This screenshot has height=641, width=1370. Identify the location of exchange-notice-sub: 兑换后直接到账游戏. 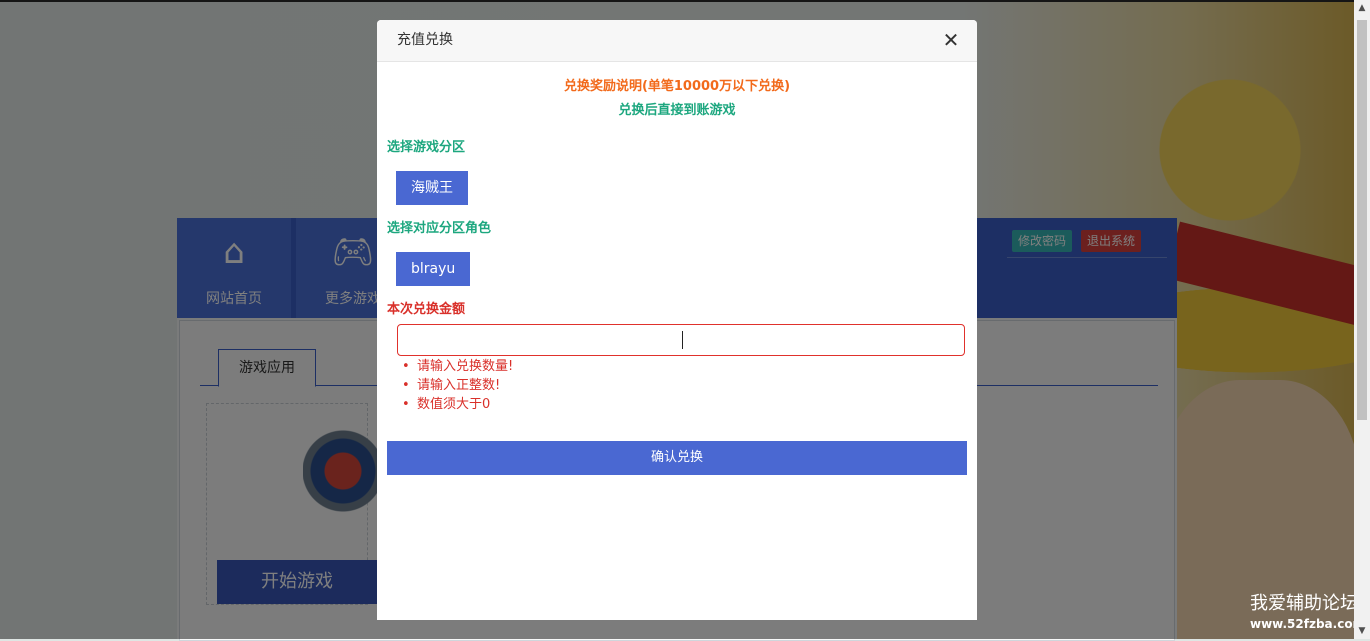
(677, 110).